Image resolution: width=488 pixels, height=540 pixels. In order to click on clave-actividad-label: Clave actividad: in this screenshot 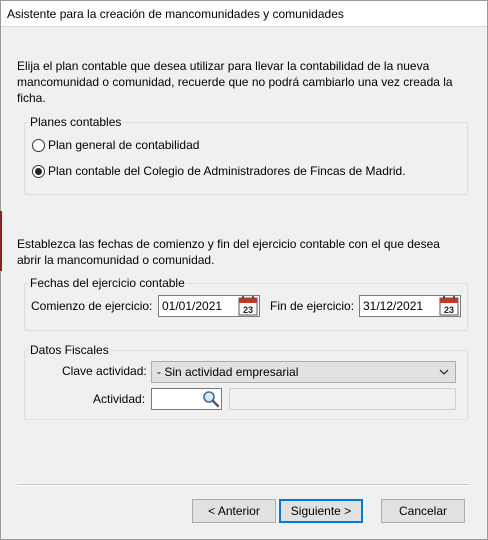, I will do `click(104, 371)`.